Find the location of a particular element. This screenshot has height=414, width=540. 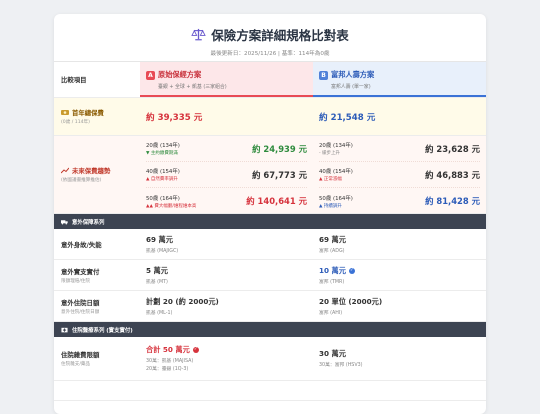

trend-value: 約 23,628 元 is located at coordinates (452, 148).